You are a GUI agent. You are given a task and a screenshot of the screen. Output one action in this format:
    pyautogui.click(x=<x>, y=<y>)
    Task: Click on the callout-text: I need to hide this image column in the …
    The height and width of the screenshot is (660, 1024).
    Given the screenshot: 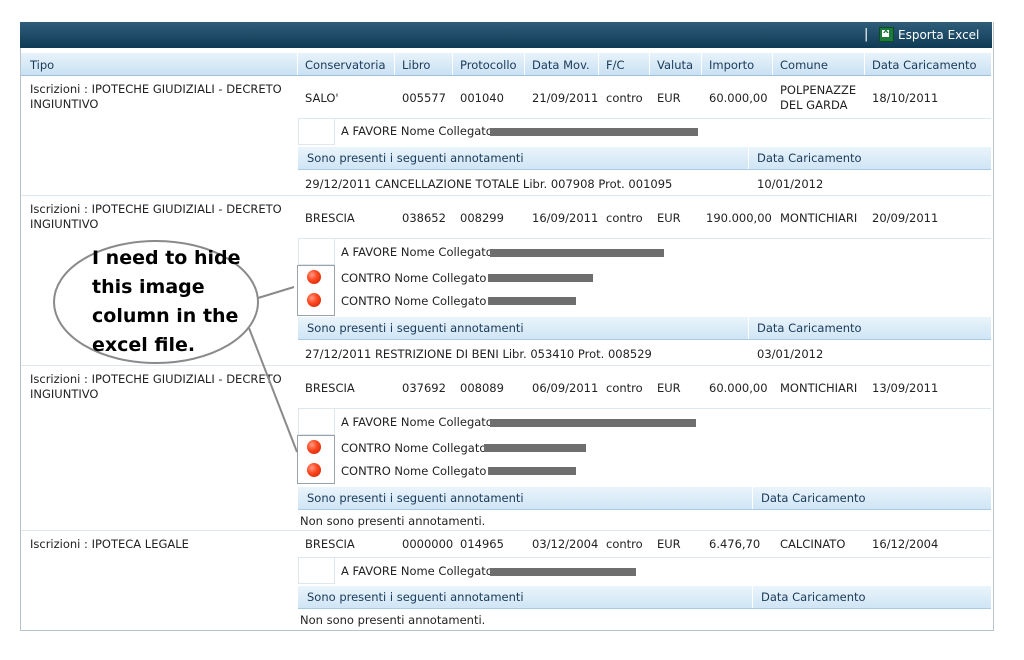 What is the action you would take?
    pyautogui.click(x=166, y=301)
    